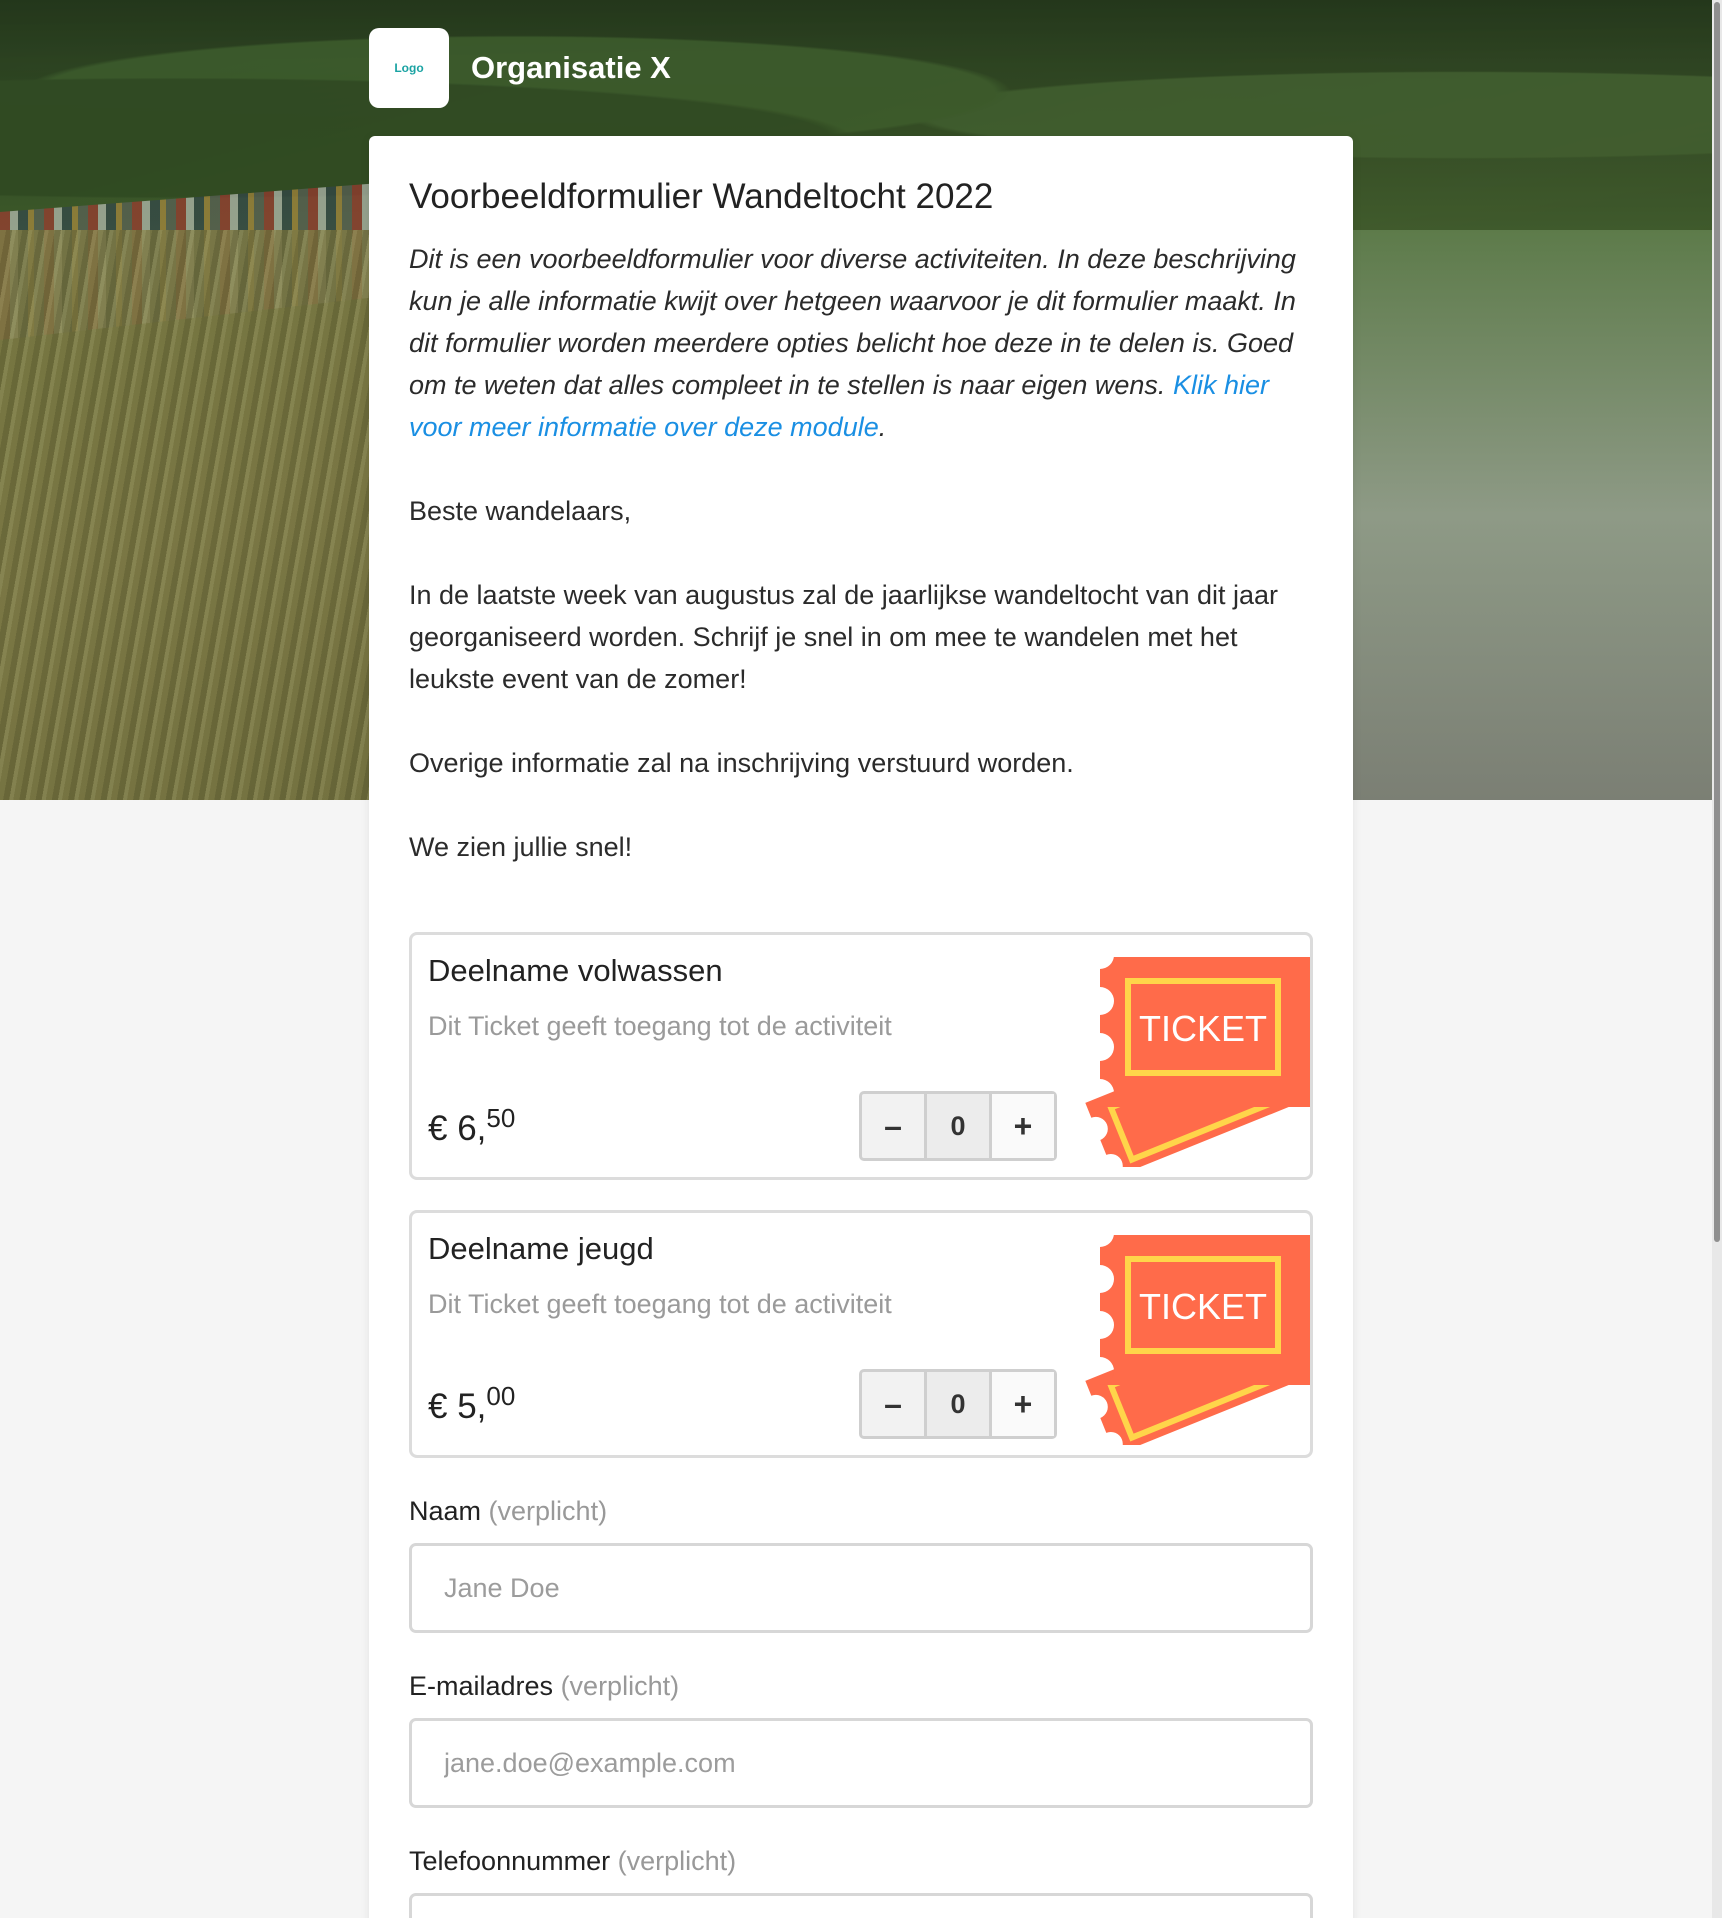 This screenshot has width=1722, height=1918. I want to click on page-scrollbar, so click(1717, 959).